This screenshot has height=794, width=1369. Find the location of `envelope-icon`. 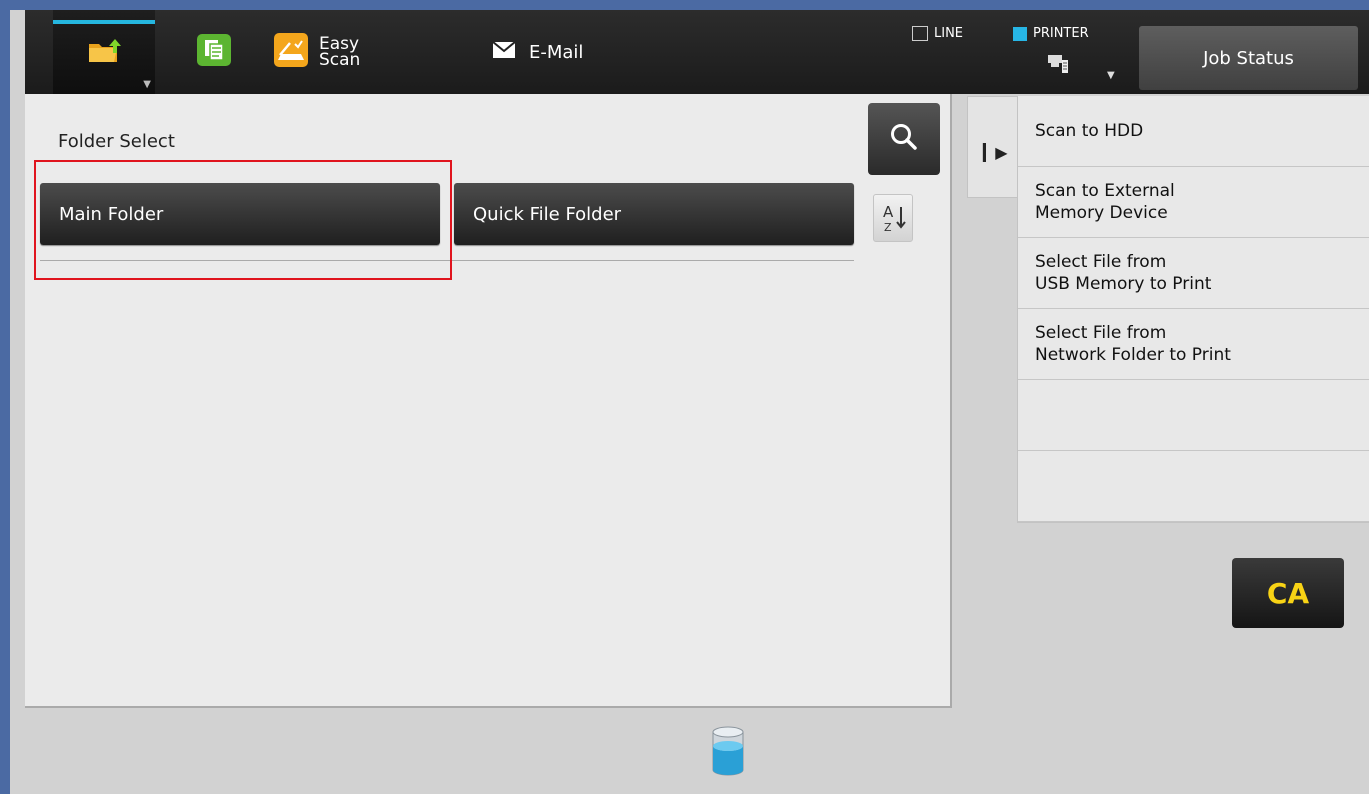

envelope-icon is located at coordinates (504, 51).